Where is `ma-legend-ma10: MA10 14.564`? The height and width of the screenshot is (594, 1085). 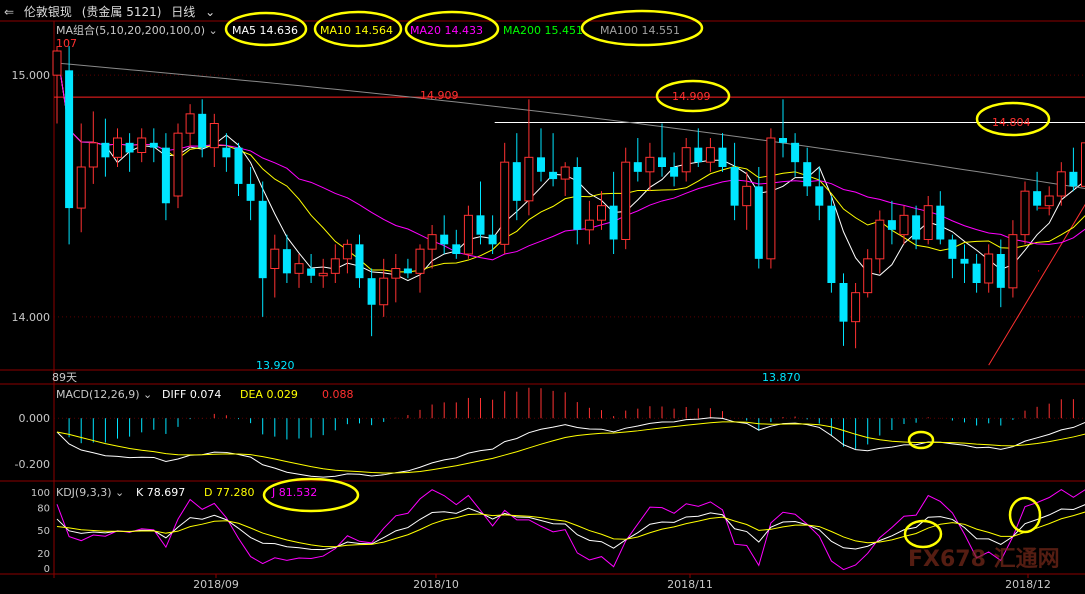
ma-legend-ma10: MA10 14.564 is located at coordinates (356, 30).